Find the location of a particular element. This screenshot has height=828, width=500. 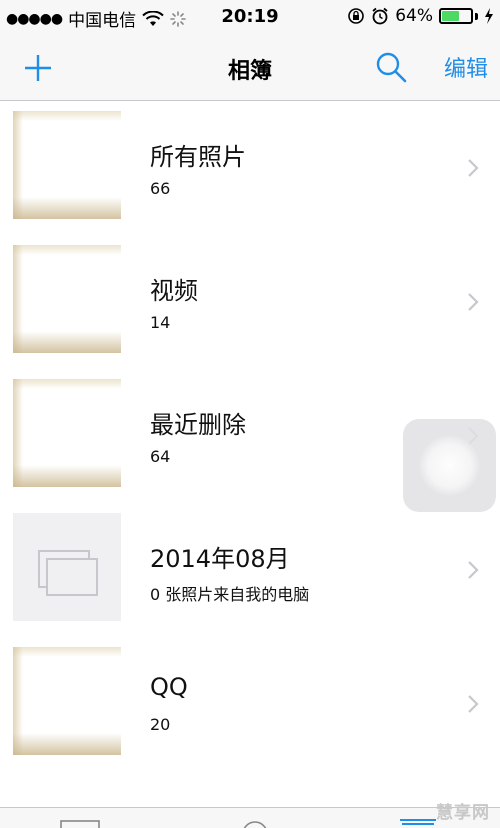

album-title: 2014年08月 is located at coordinates (220, 559).